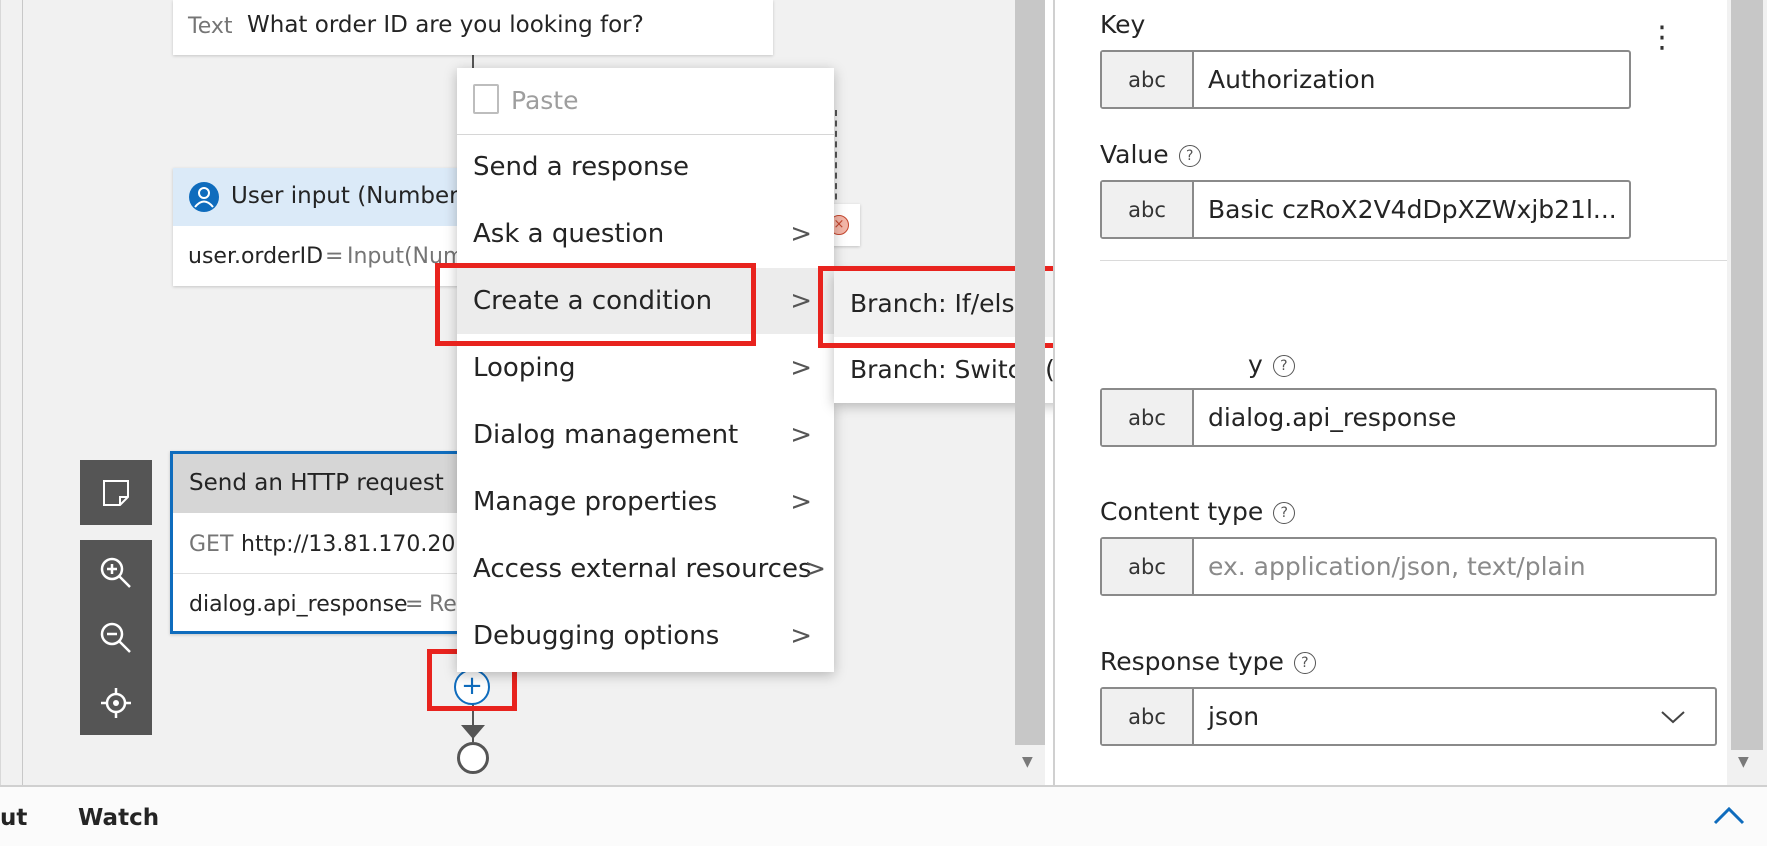 This screenshot has width=1767, height=846. I want to click on zoom-in-button, so click(116, 573).